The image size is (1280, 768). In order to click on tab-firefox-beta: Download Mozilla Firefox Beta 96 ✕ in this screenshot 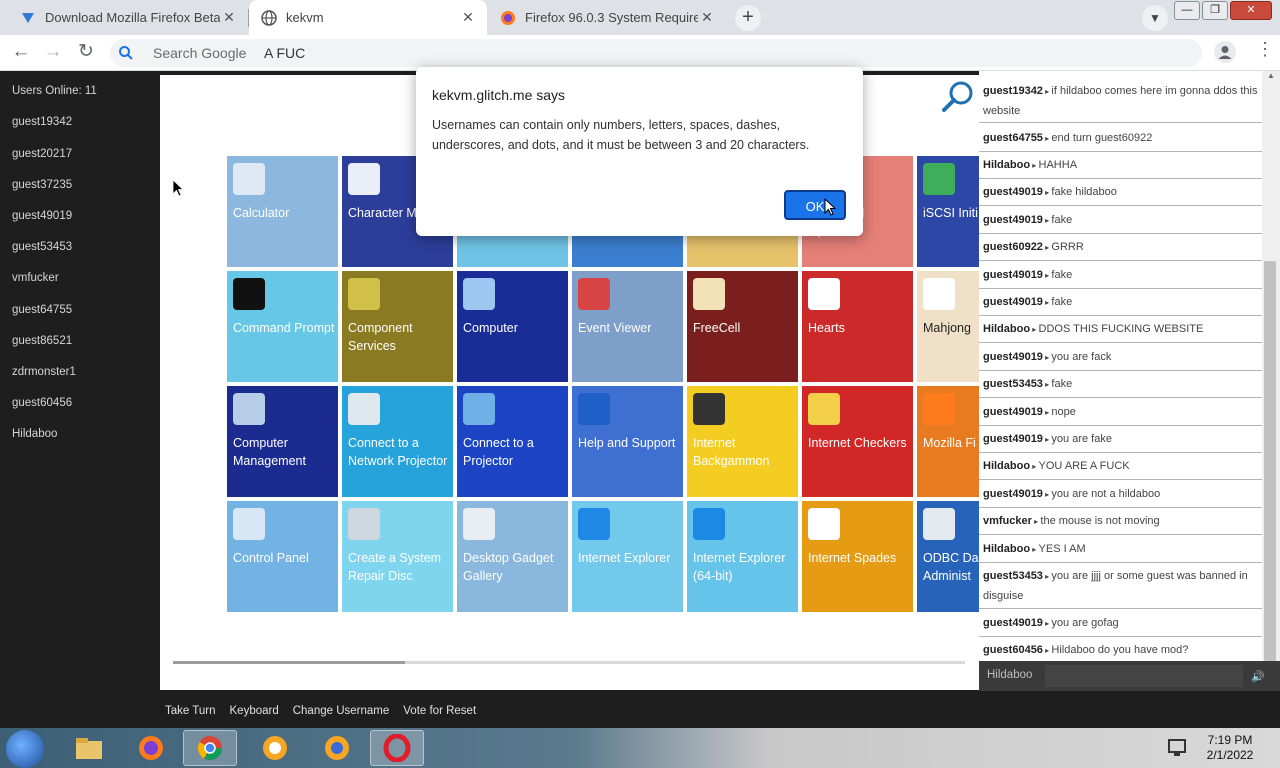, I will do `click(128, 17)`.